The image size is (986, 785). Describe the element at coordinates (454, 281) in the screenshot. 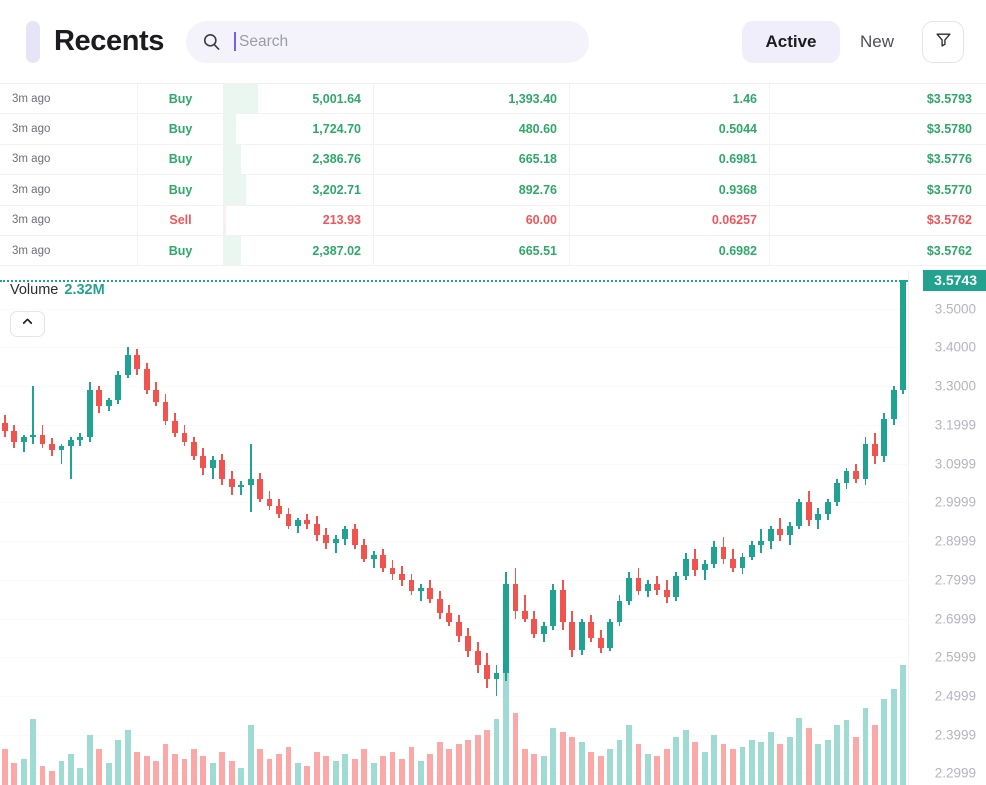

I see `current-price-line` at that location.